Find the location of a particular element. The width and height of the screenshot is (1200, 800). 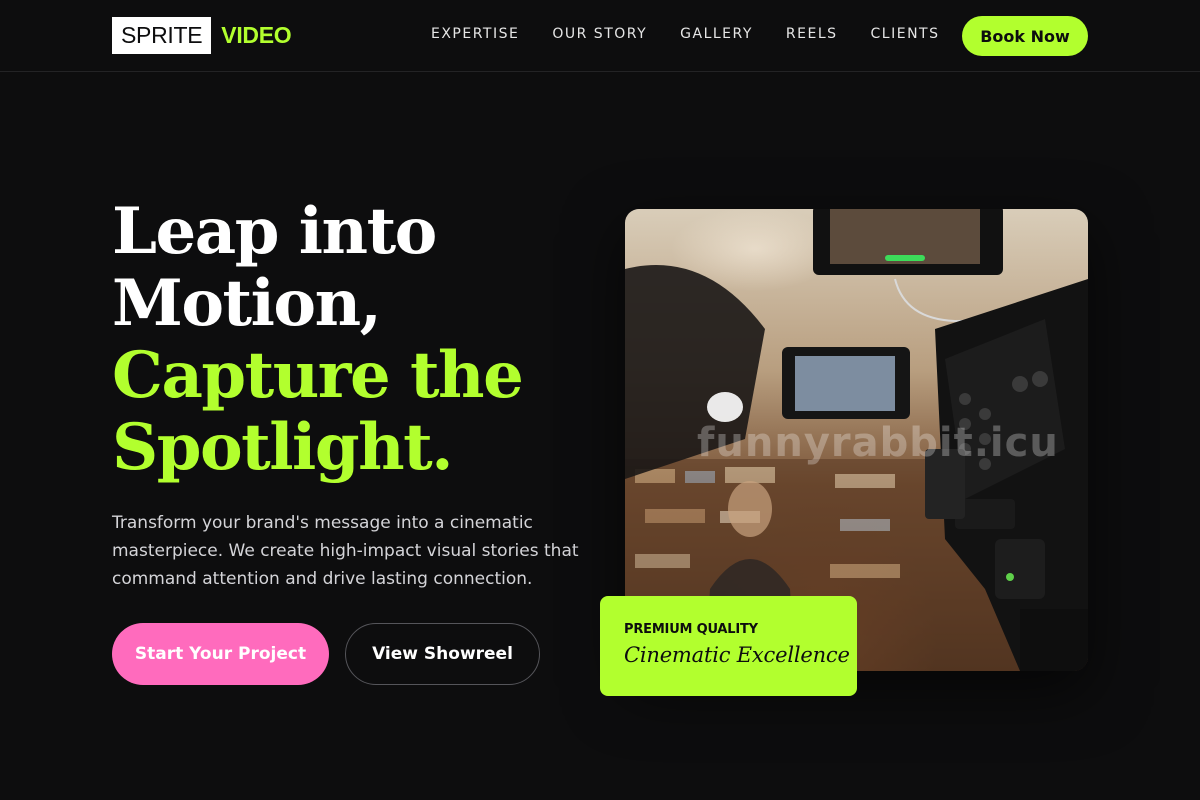

nav-item-clients: CLIENTS is located at coordinates (905, 34).